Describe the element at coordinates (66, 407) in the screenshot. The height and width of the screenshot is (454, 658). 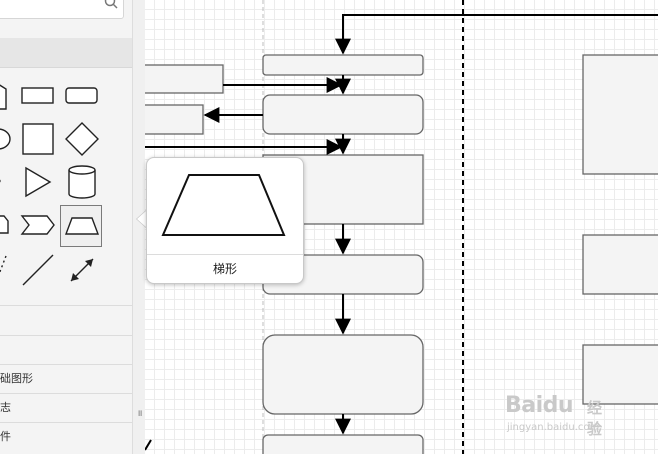
I see `category-row-logo: 志` at that location.